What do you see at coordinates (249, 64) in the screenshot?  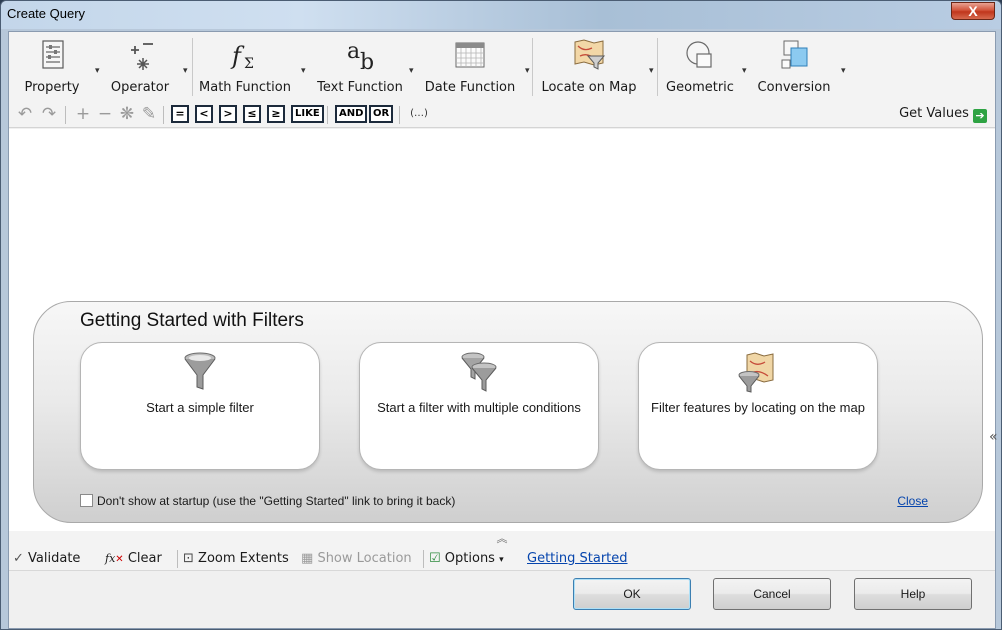 I see `svg-text: Σ` at bounding box center [249, 64].